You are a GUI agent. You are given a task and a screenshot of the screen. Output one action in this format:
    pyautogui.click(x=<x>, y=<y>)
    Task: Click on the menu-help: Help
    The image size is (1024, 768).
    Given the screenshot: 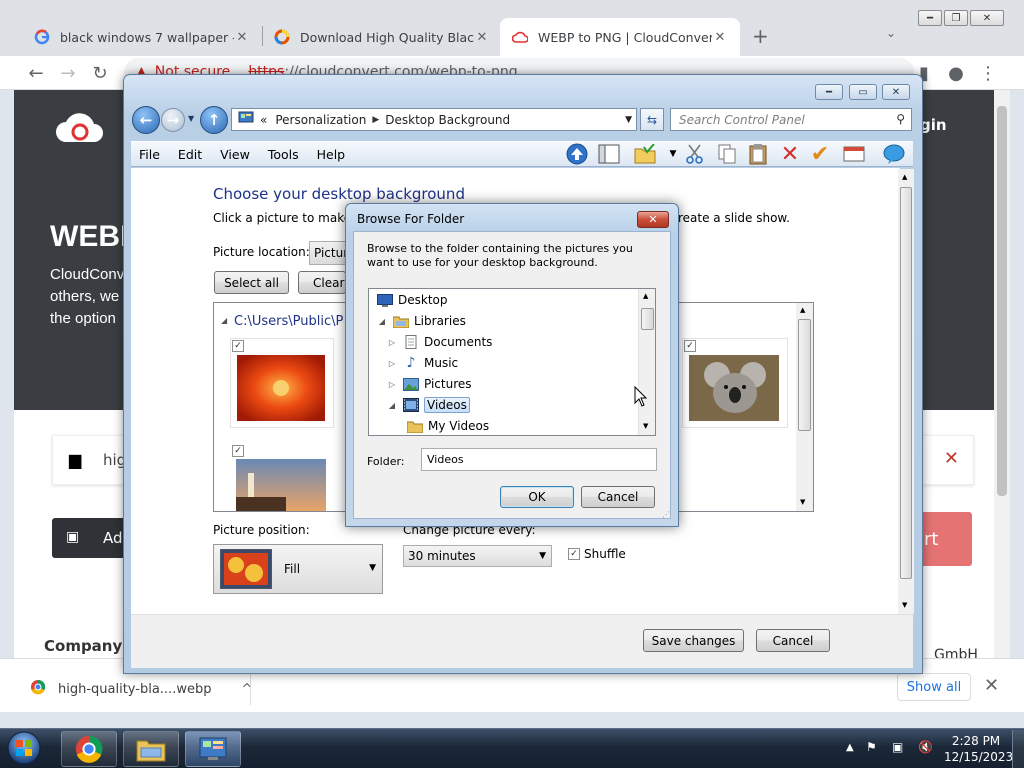 What is the action you would take?
    pyautogui.click(x=331, y=154)
    